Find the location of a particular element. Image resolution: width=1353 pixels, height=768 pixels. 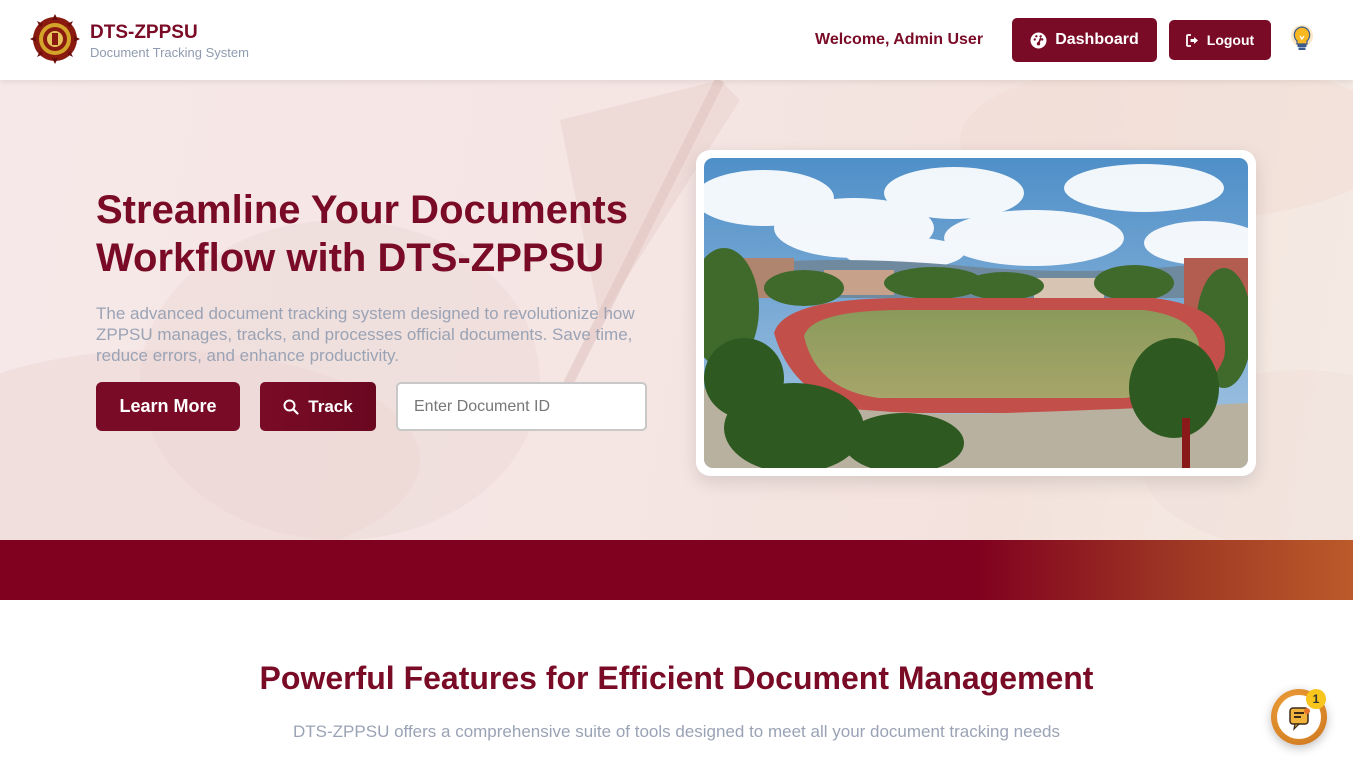

track-label: Track is located at coordinates (330, 406).